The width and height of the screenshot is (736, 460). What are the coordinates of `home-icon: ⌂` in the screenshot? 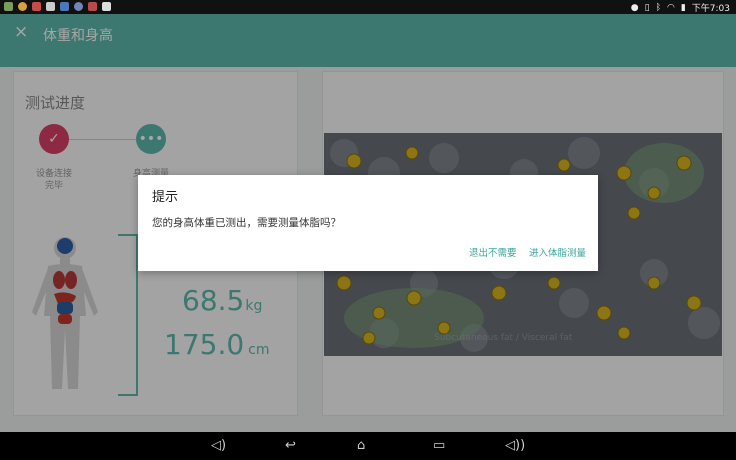 It's located at (361, 446).